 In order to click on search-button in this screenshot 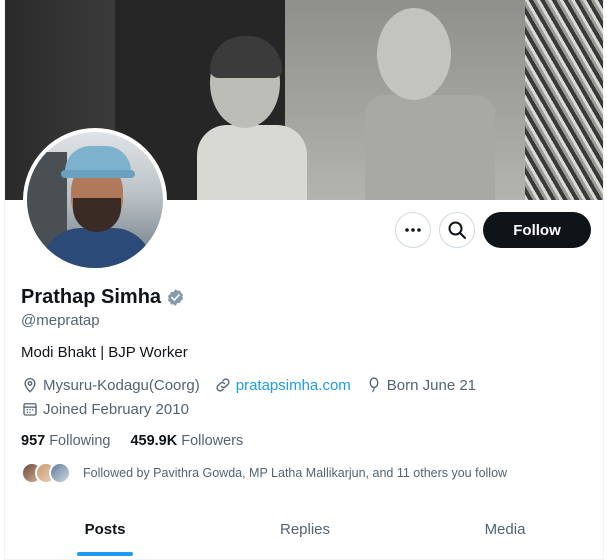, I will do `click(457, 230)`.